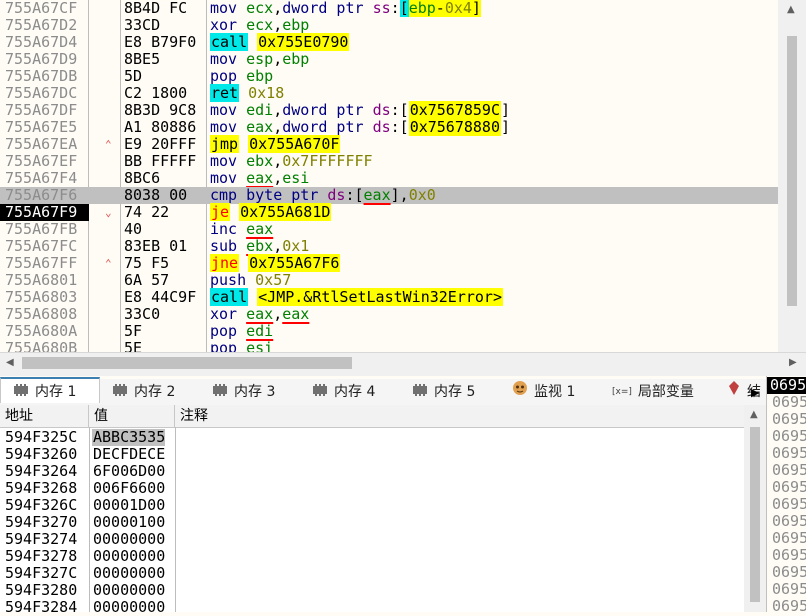 The width and height of the screenshot is (806, 616). Describe the element at coordinates (41, 437) in the screenshot. I see `dump-address: 594F325C` at that location.